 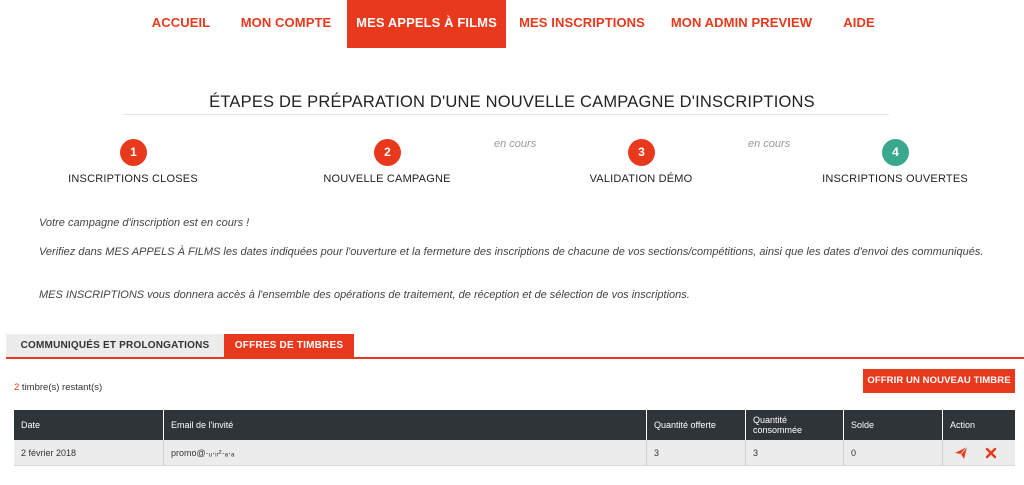 I want to click on table-row: 2 février 2018 promo@·ᵤ·ᵢᵣ²·ₐ·ₐ 3 3 0, so click(x=514, y=453).